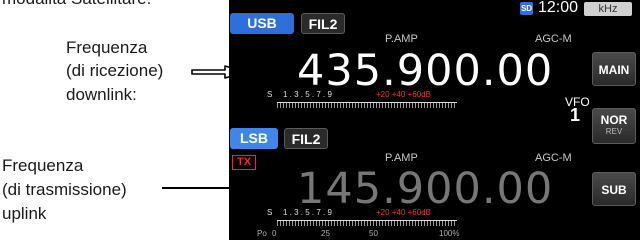 The width and height of the screenshot is (640, 240). I want to click on sub-filter-button: FIL2, so click(306, 138).